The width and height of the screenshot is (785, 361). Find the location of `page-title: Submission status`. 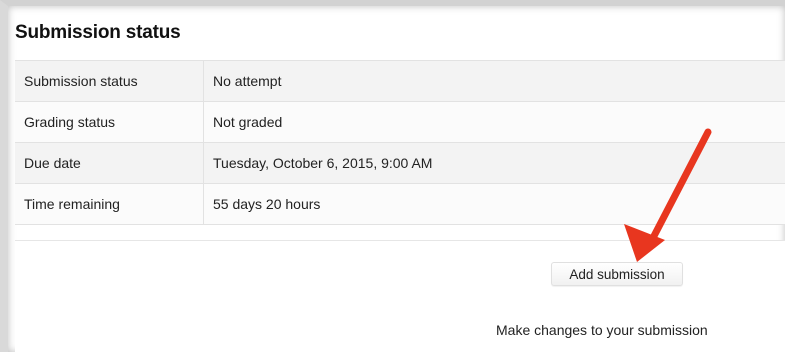

page-title: Submission status is located at coordinates (98, 33).